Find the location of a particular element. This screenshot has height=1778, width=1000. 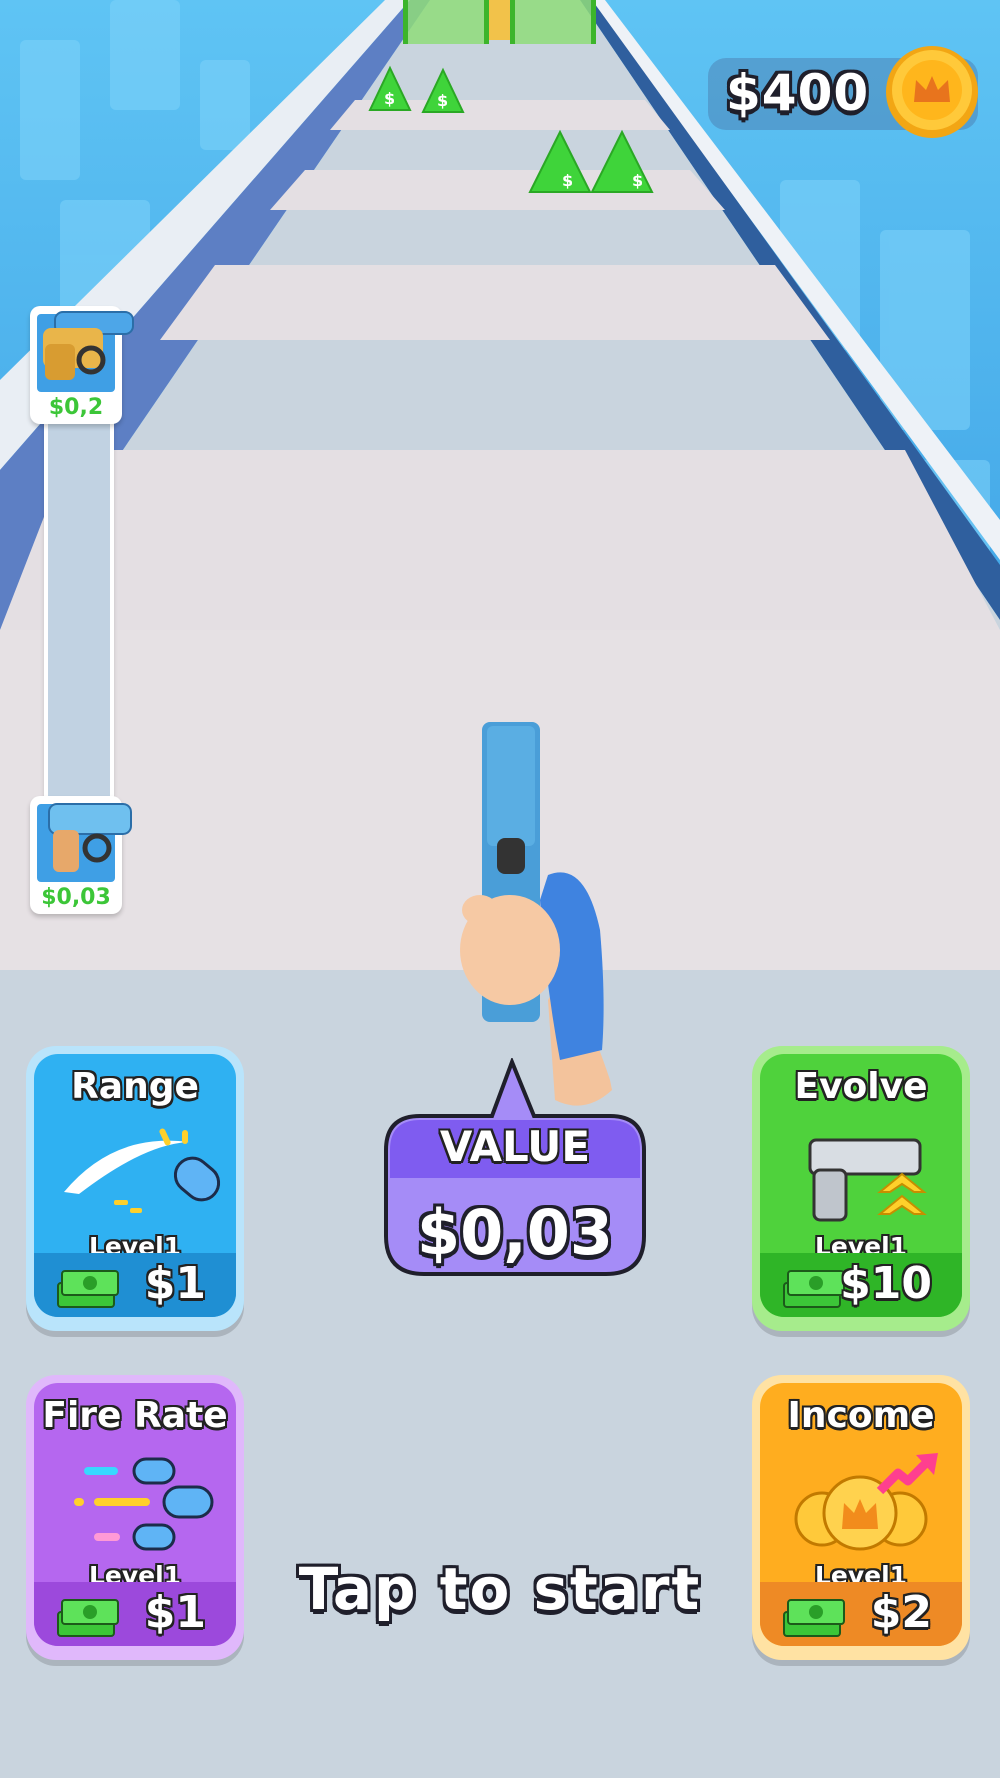

next-weapon-card: $0,2 is located at coordinates (82, 365).